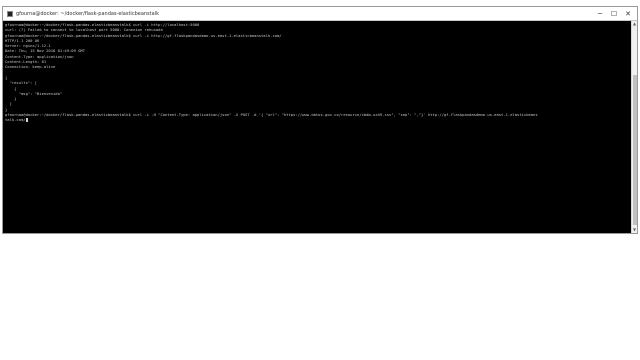 This screenshot has height=360, width=640. I want to click on vertical-scrollbar: ▲ ▼, so click(634, 127).